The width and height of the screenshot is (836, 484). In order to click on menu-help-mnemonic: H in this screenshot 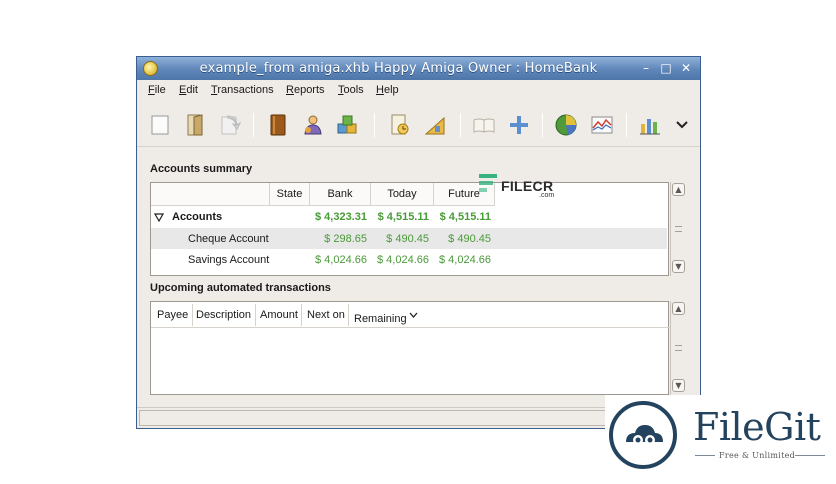, I will do `click(380, 90)`.